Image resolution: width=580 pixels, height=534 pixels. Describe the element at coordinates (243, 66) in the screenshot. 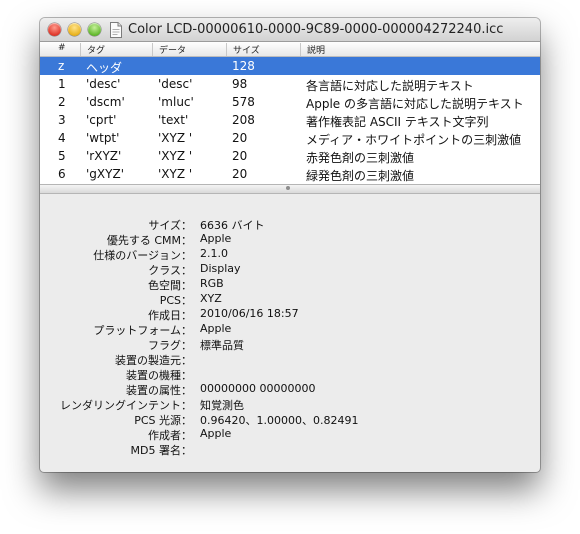

I see `row-size: 128` at that location.